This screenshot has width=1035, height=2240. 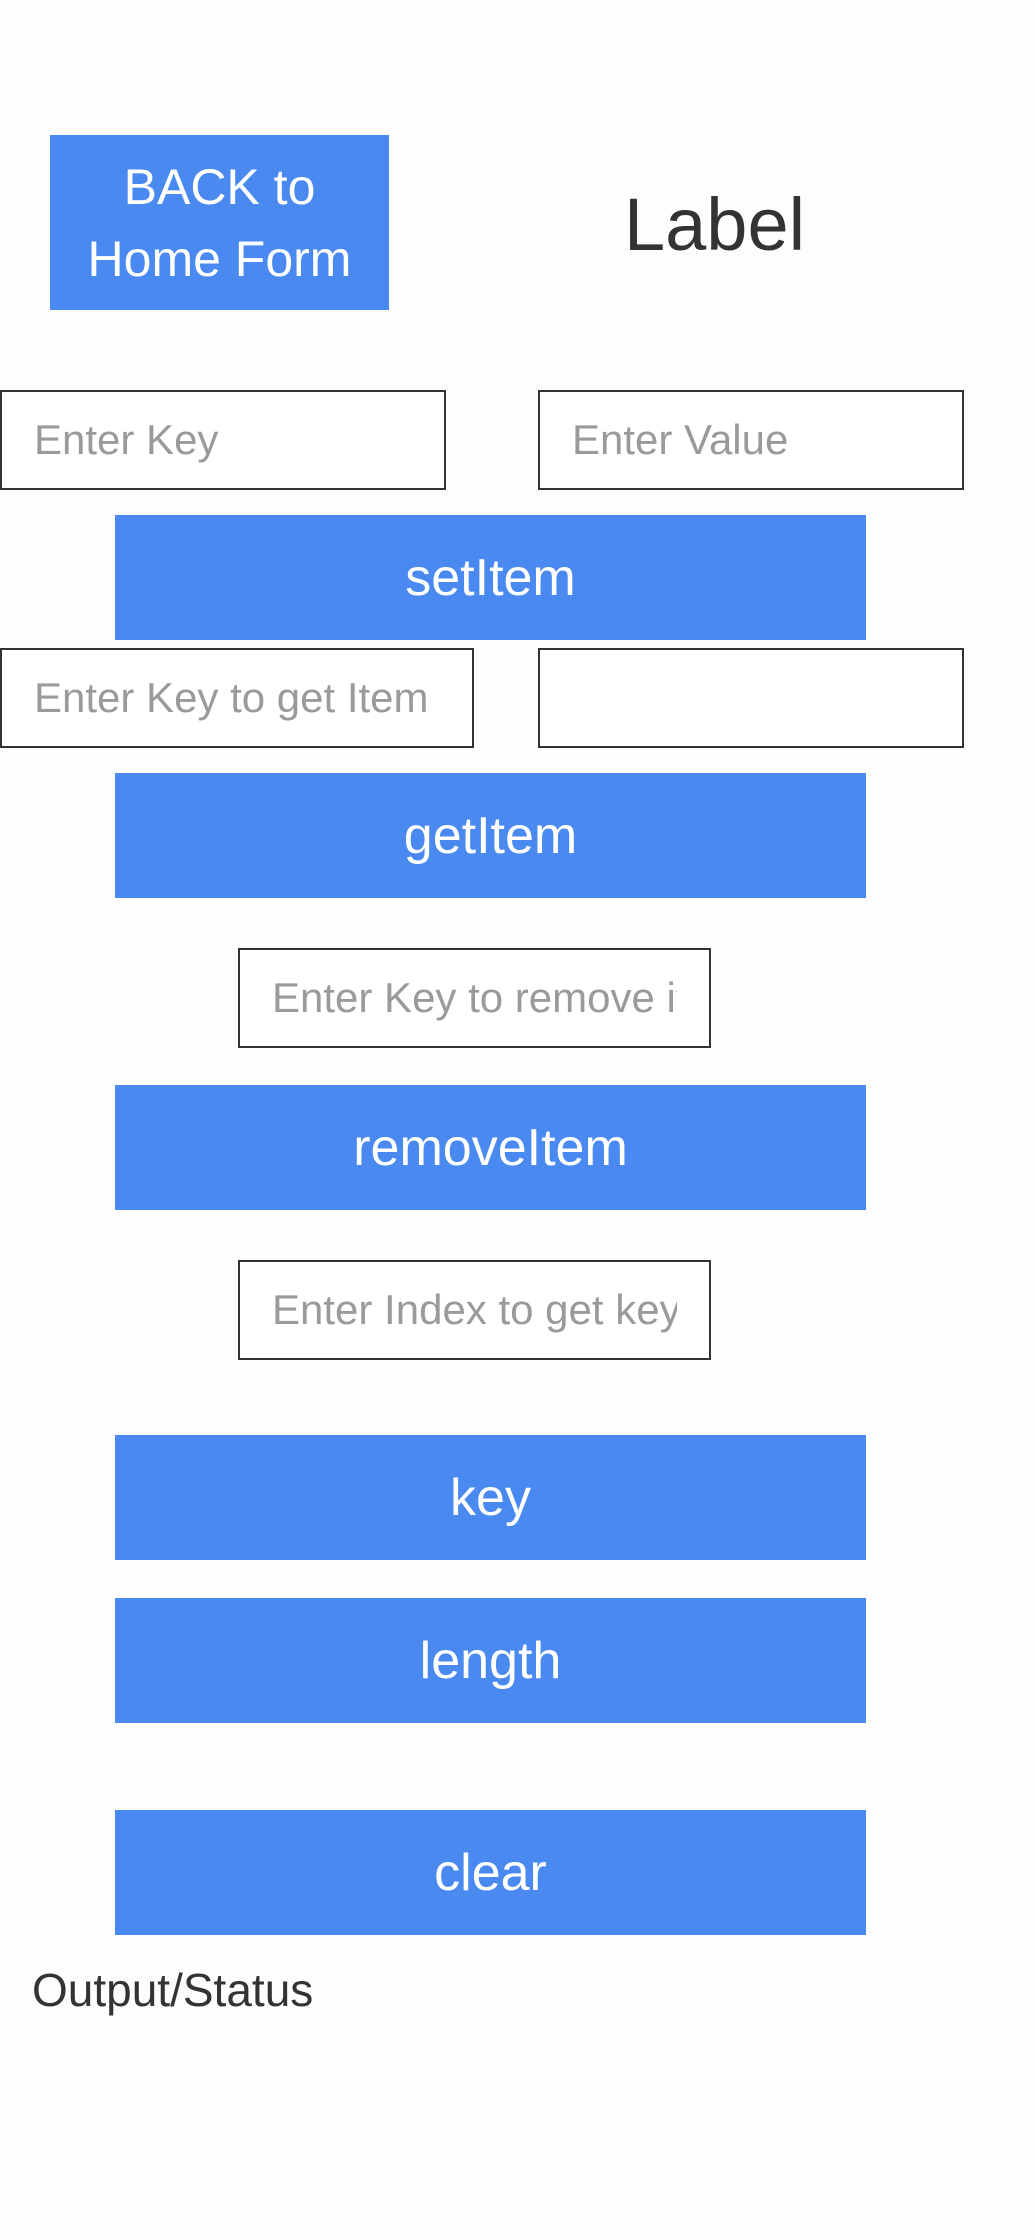 I want to click on back-to-home-button: BACK to Home Form, so click(x=219, y=222).